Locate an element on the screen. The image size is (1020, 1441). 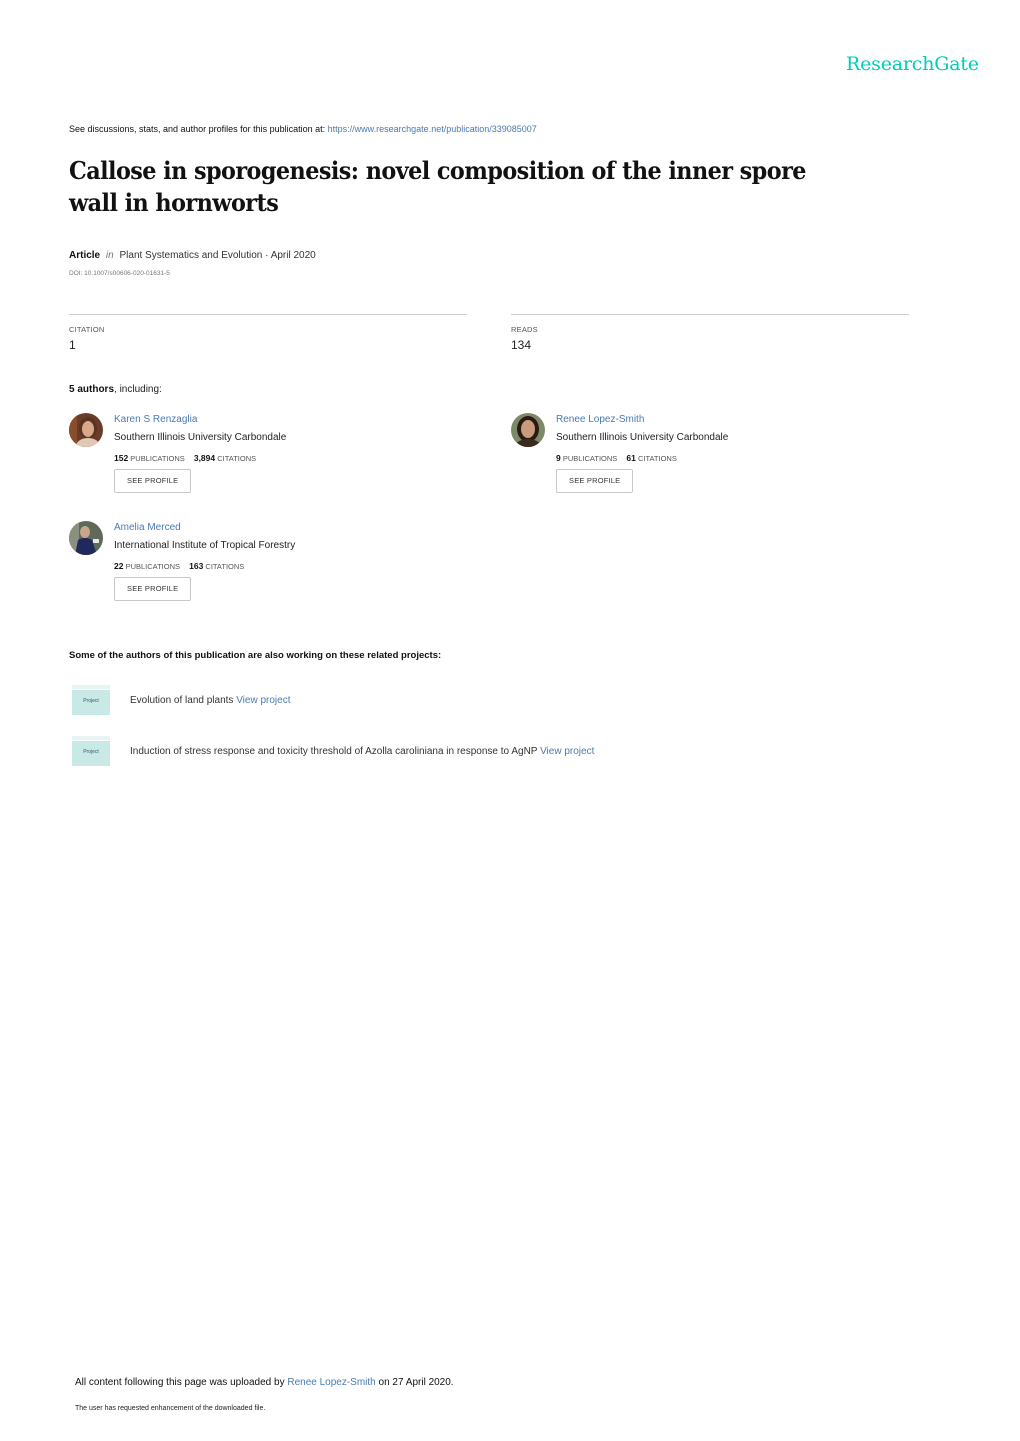
authors-heading: 5 authors, including: is located at coordinates (115, 389).